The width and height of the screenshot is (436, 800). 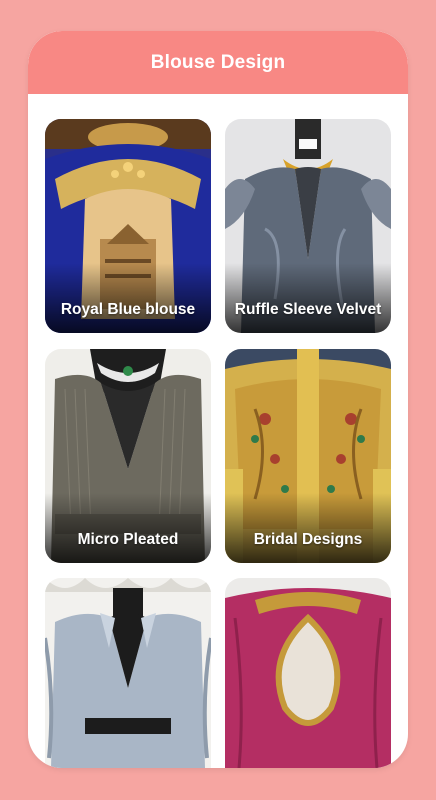 I want to click on design-card-micro-pleated: Micro Pleated, so click(x=128, y=456).